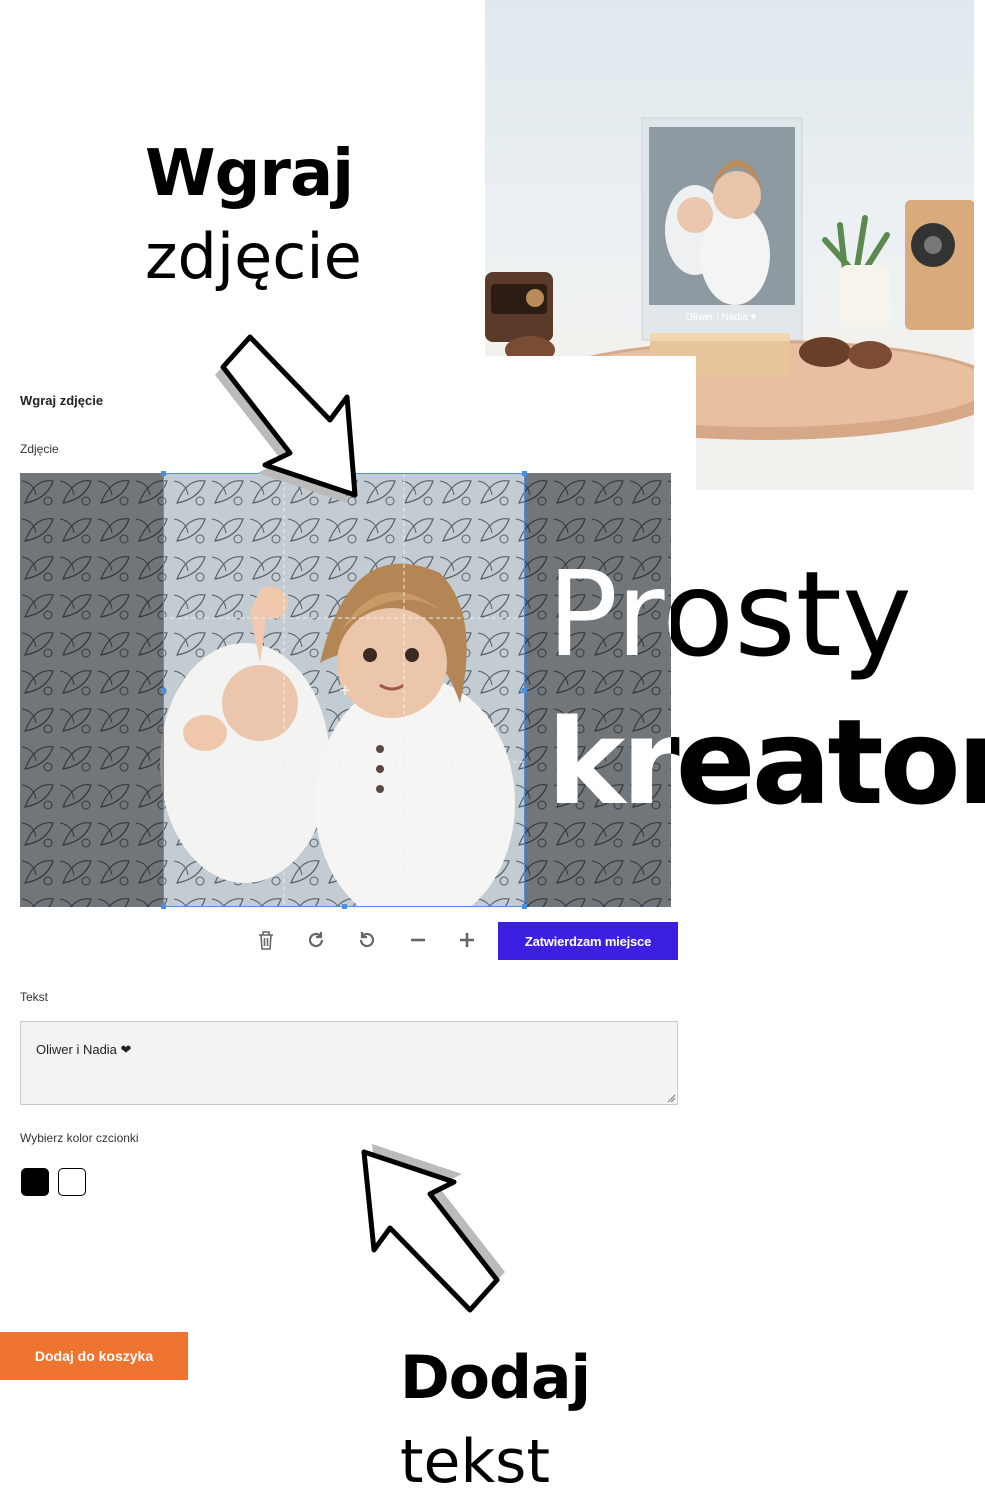 The width and height of the screenshot is (985, 1497). I want to click on add-to-cart-button: Dodaj do koszyka, so click(94, 1356).